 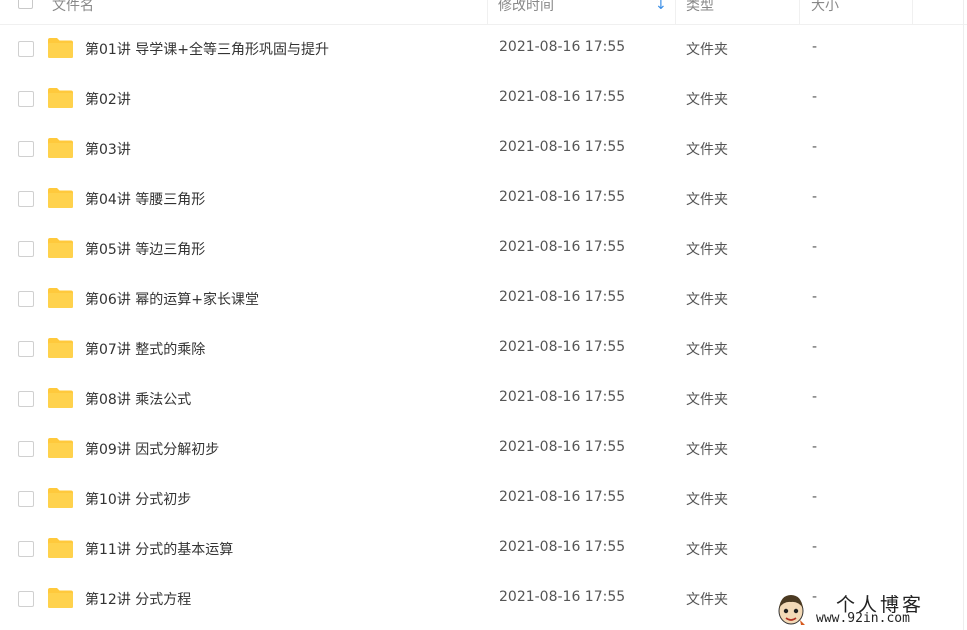 I want to click on panel-border, so click(x=963, y=315).